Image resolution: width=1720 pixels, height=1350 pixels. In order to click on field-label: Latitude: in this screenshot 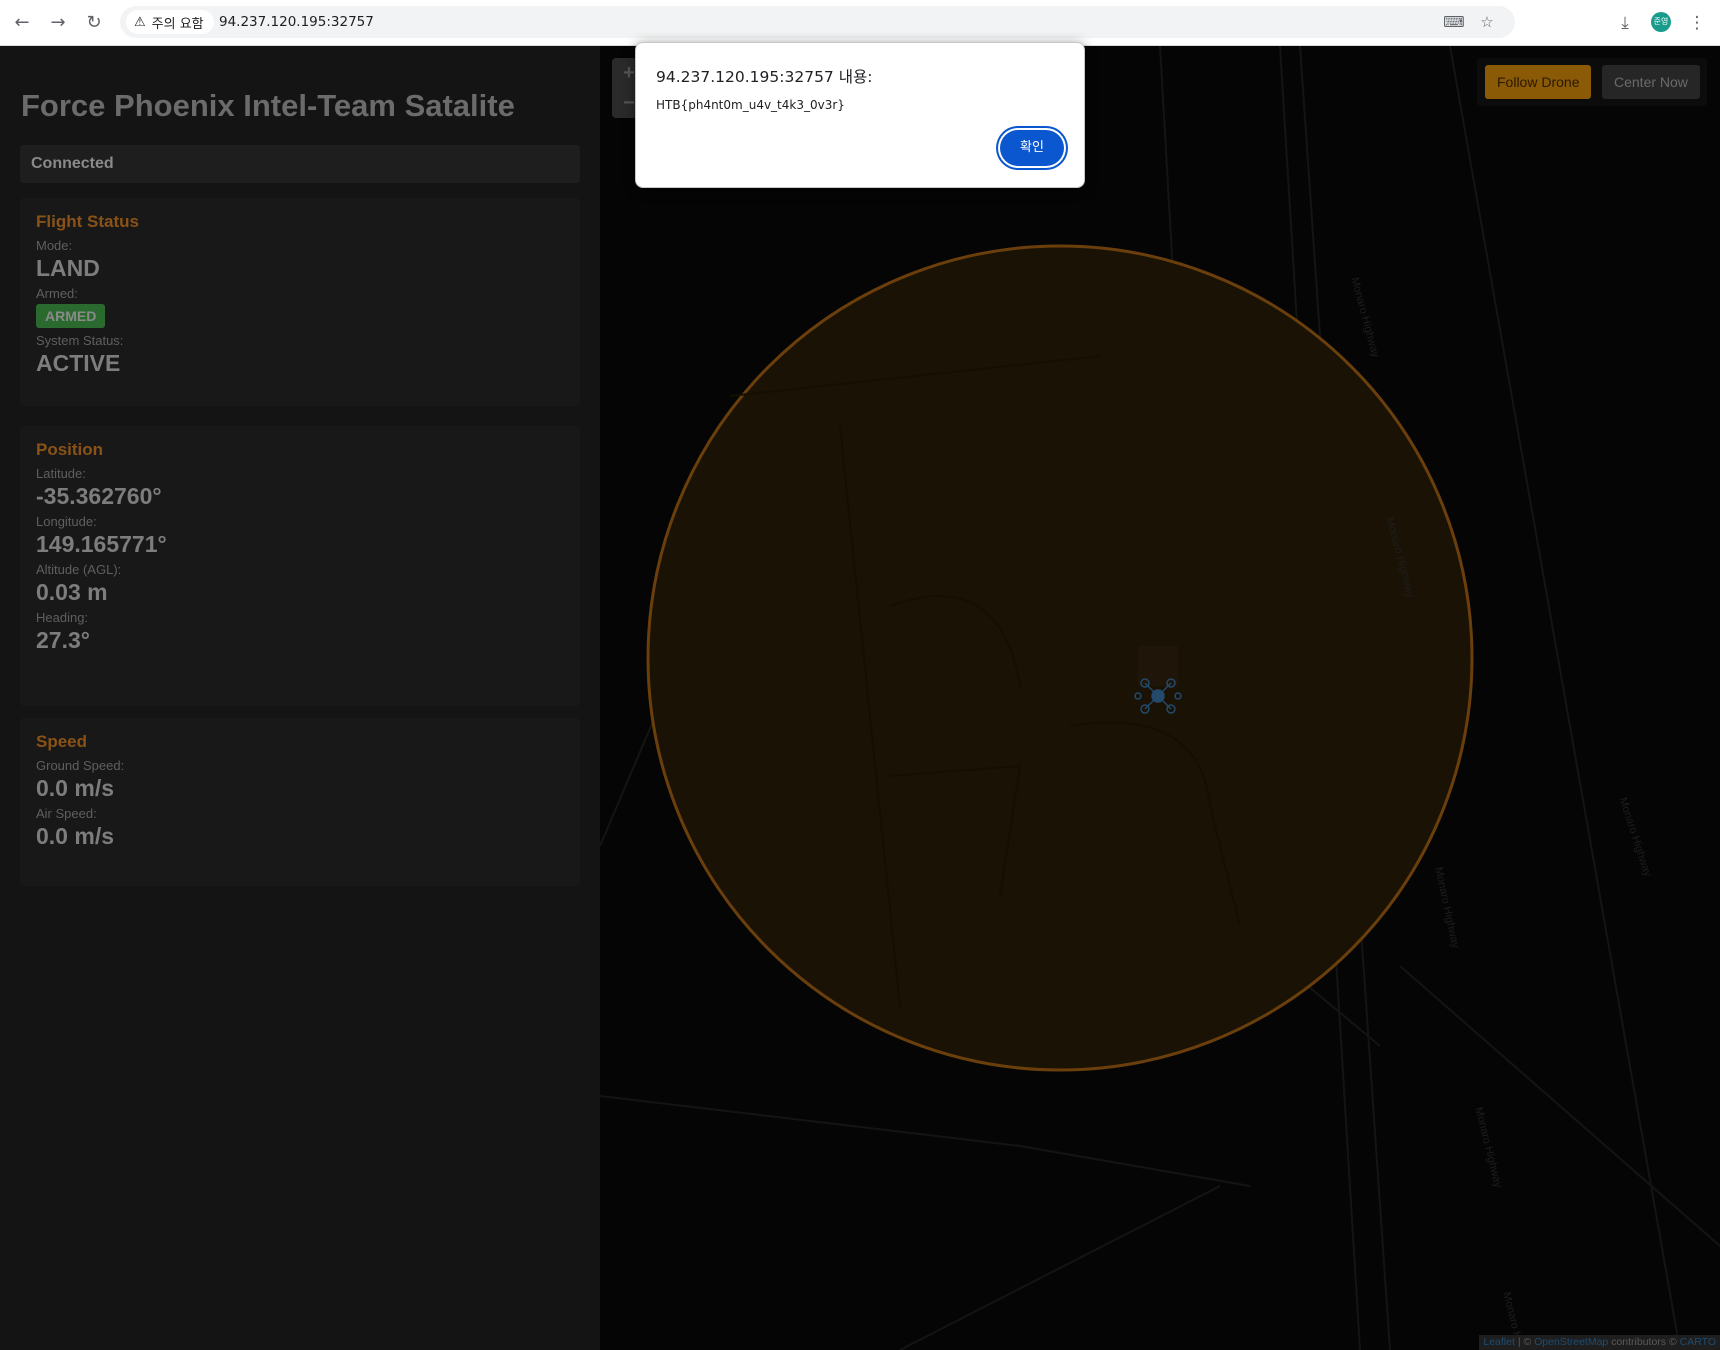, I will do `click(61, 473)`.